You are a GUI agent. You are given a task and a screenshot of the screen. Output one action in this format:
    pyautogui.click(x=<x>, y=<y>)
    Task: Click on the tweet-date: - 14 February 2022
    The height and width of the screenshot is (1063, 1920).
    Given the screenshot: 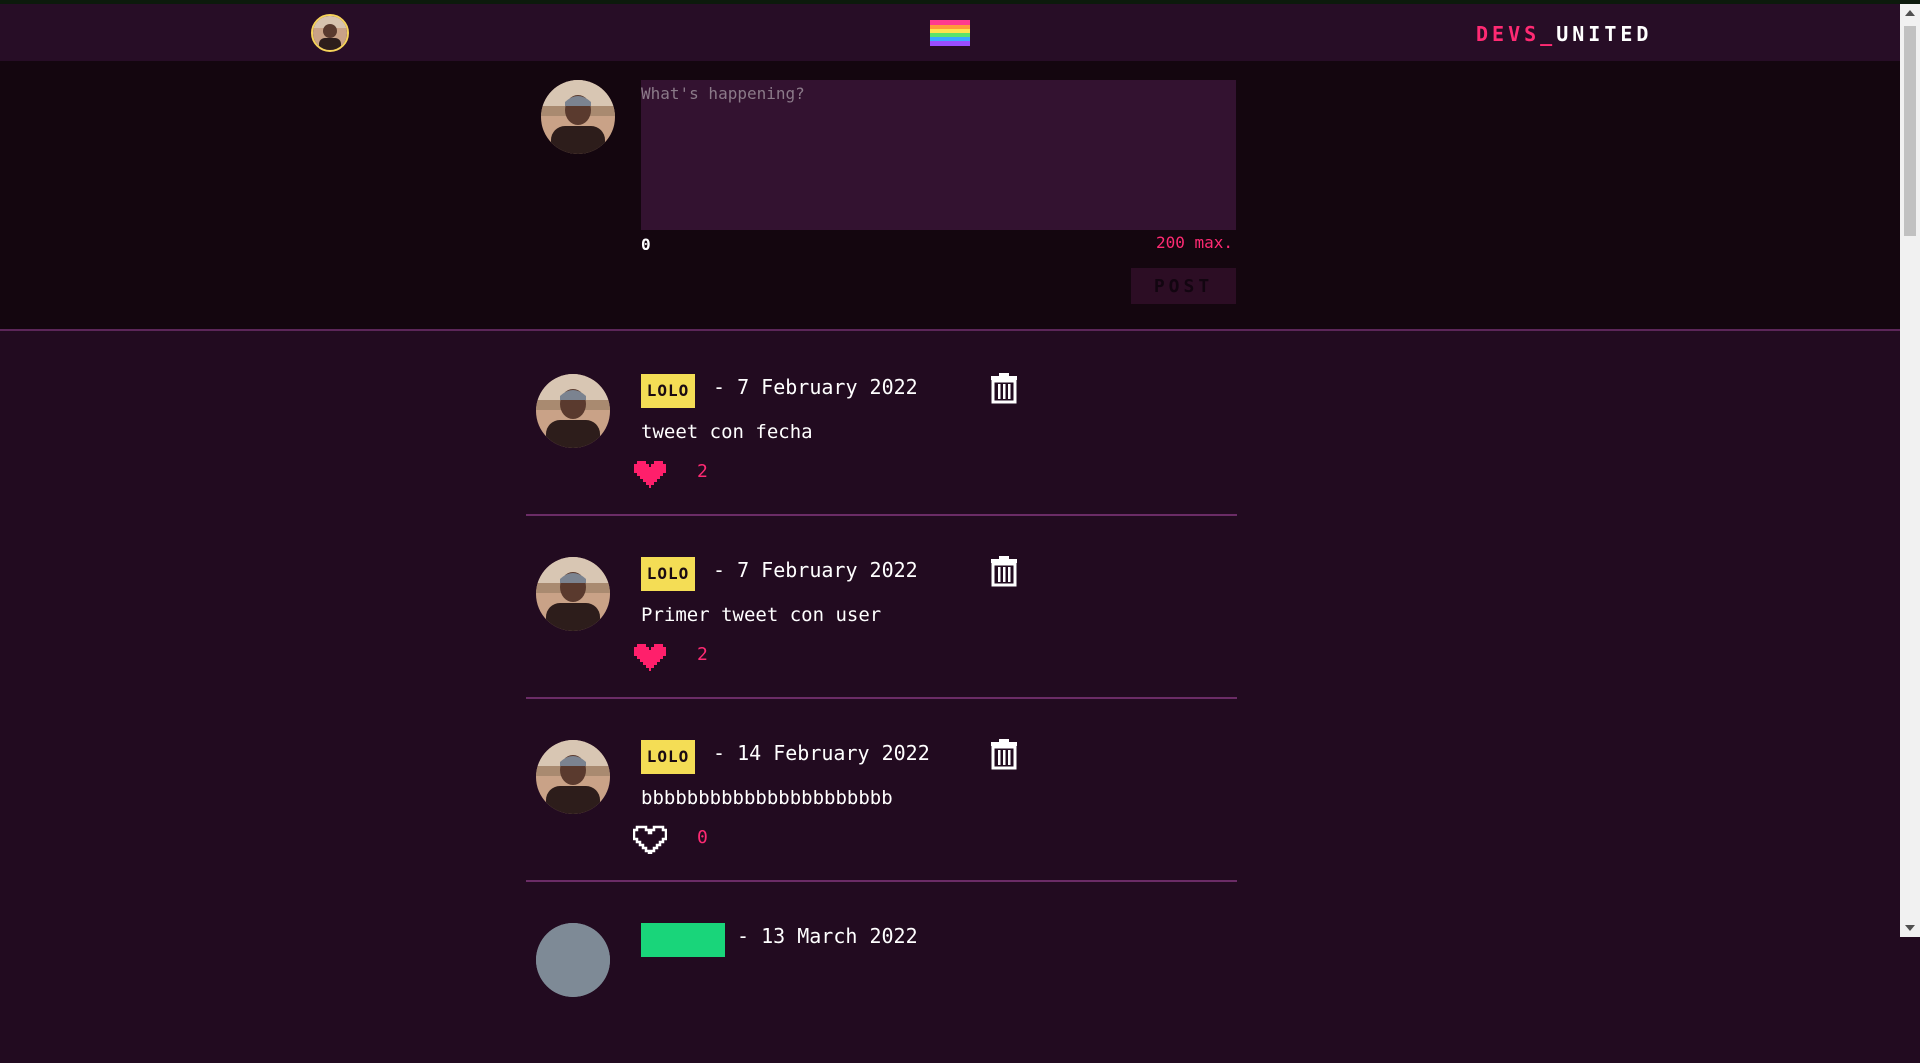 What is the action you would take?
    pyautogui.click(x=821, y=753)
    